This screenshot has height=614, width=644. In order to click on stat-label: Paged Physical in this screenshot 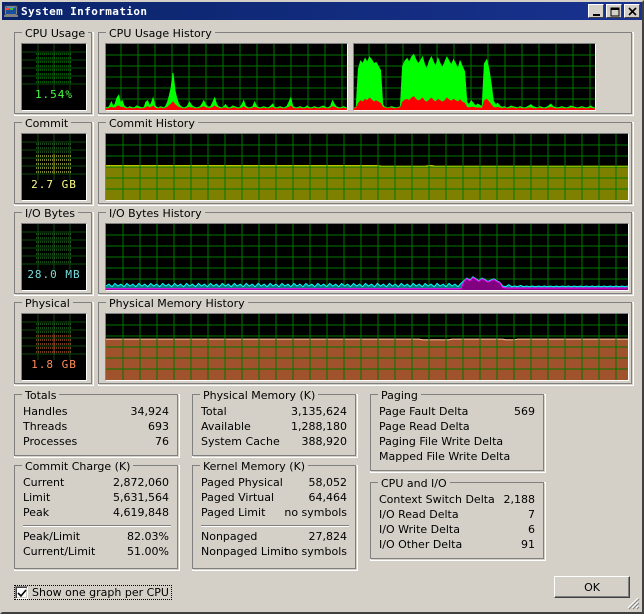, I will do `click(242, 482)`.